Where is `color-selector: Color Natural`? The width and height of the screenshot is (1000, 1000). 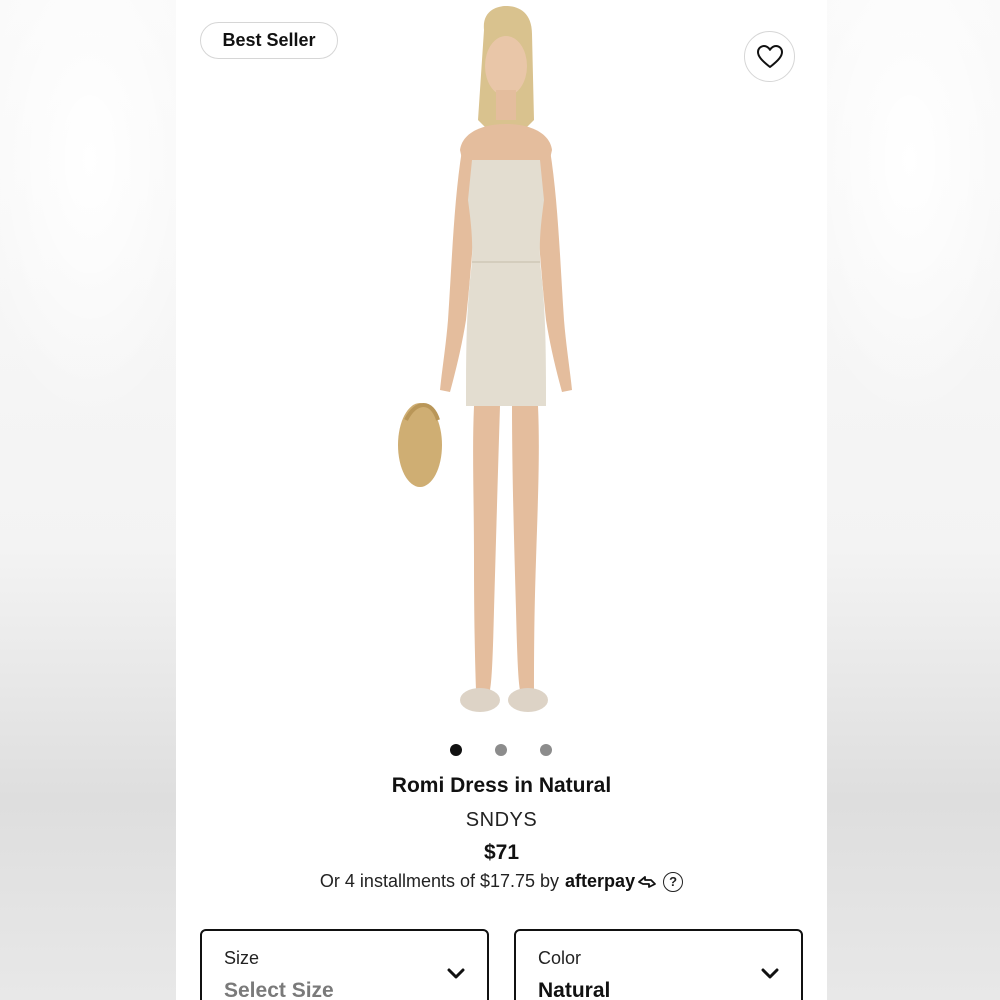
color-selector: Color Natural is located at coordinates (658, 964).